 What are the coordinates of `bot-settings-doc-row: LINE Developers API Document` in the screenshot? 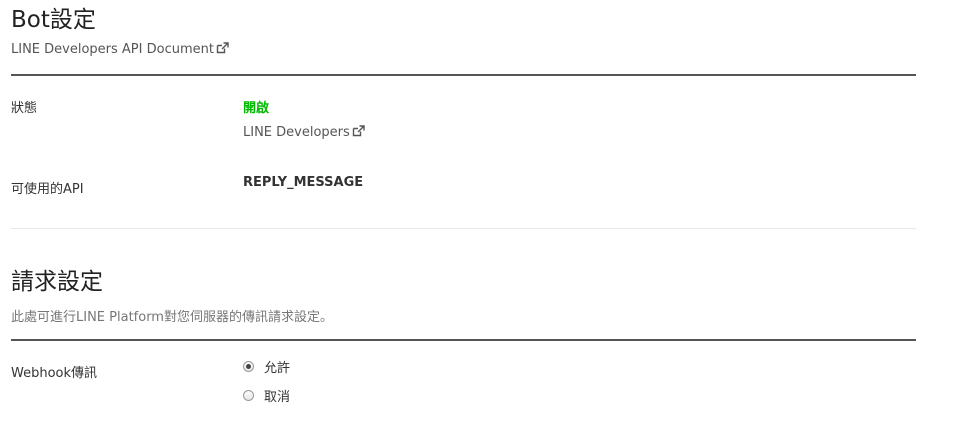 It's located at (463, 50).